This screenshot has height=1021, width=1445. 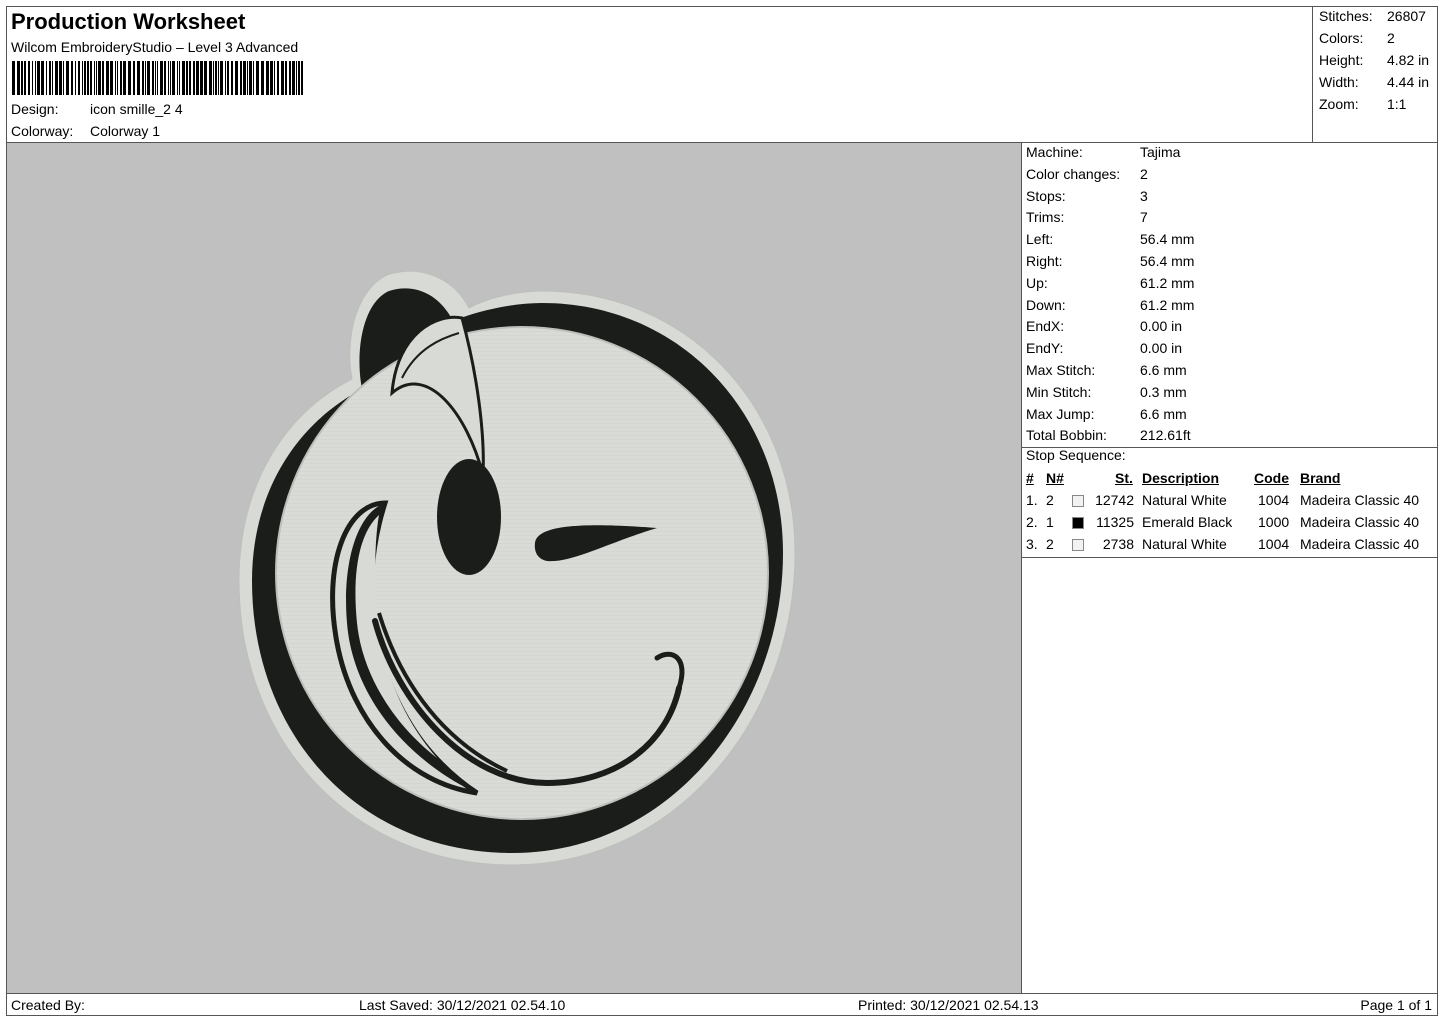 What do you see at coordinates (136, 109) in the screenshot?
I see `design-value: icon smille_2 4` at bounding box center [136, 109].